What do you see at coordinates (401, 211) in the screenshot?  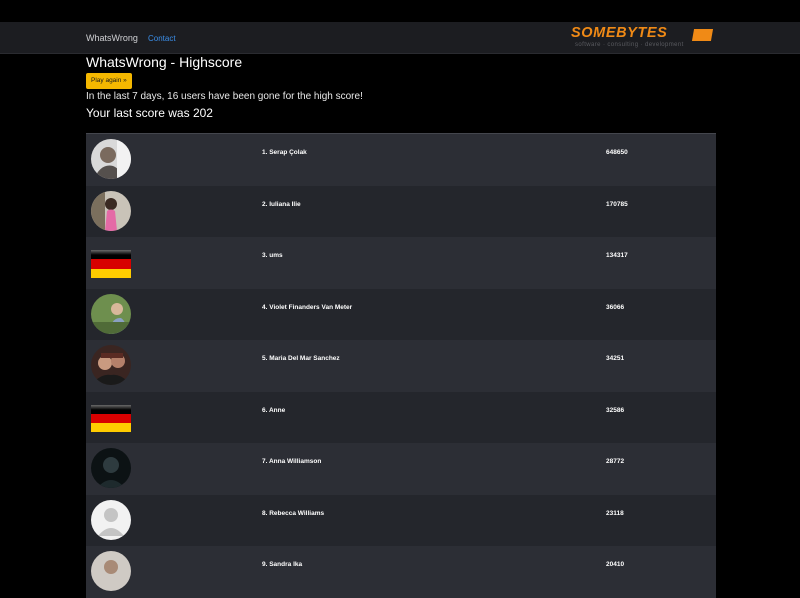 I see `table-row: 2. Iuliana Ilie 170785` at bounding box center [401, 211].